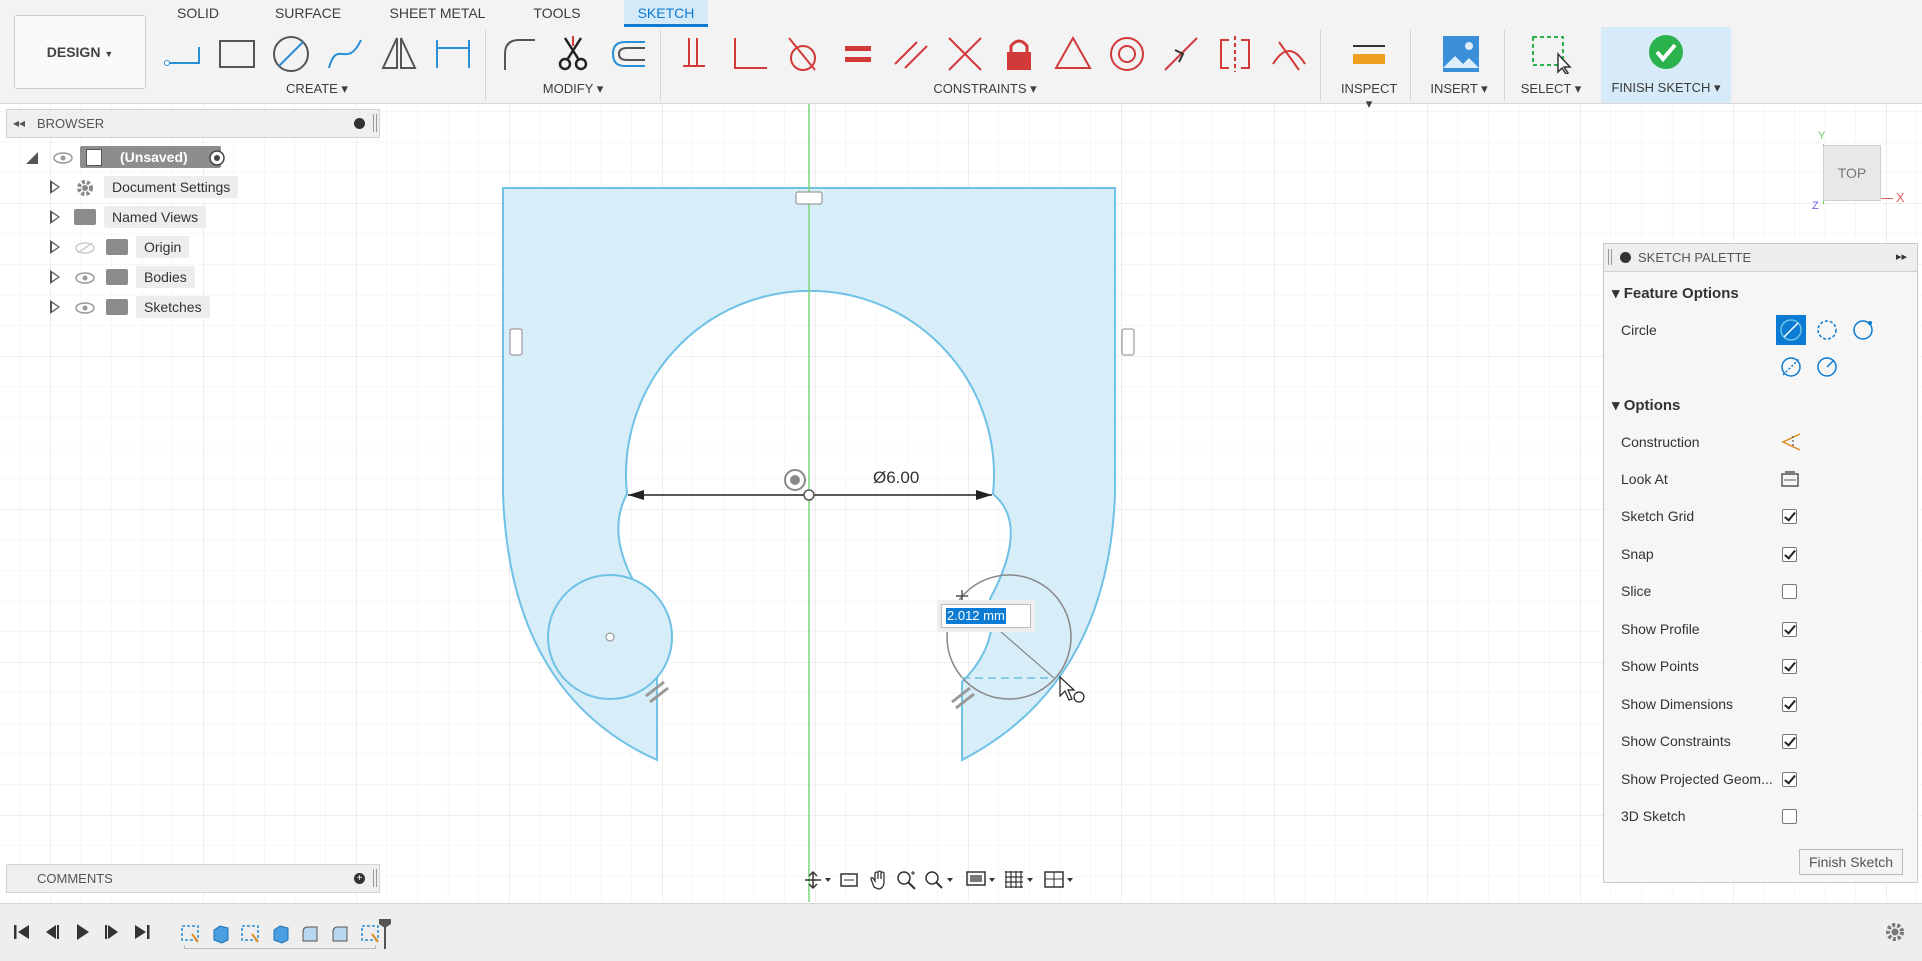 This screenshot has width=1922, height=961. What do you see at coordinates (1790, 479) in the screenshot?
I see `look-at-icon` at bounding box center [1790, 479].